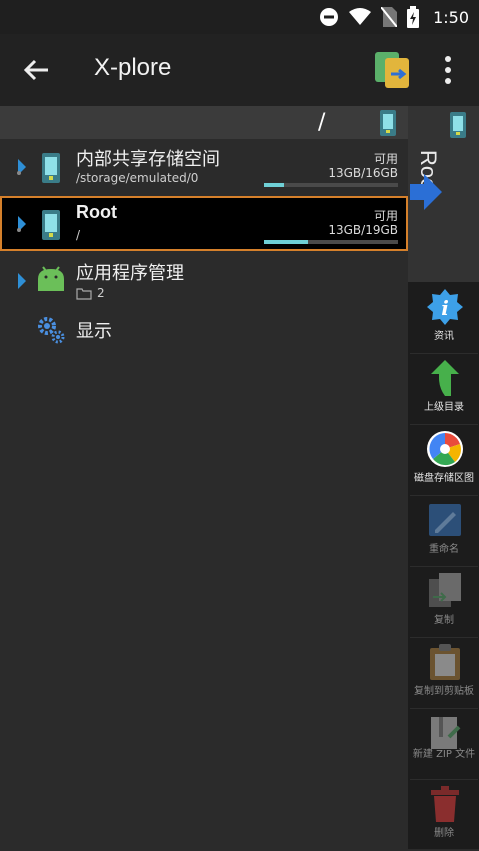  I want to click on more-options-icon, so click(448, 70).